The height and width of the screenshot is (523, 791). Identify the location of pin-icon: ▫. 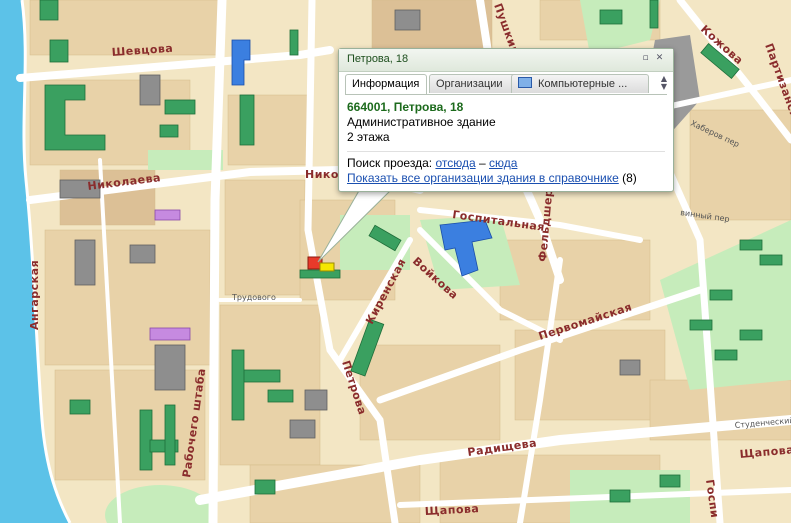
(645, 58).